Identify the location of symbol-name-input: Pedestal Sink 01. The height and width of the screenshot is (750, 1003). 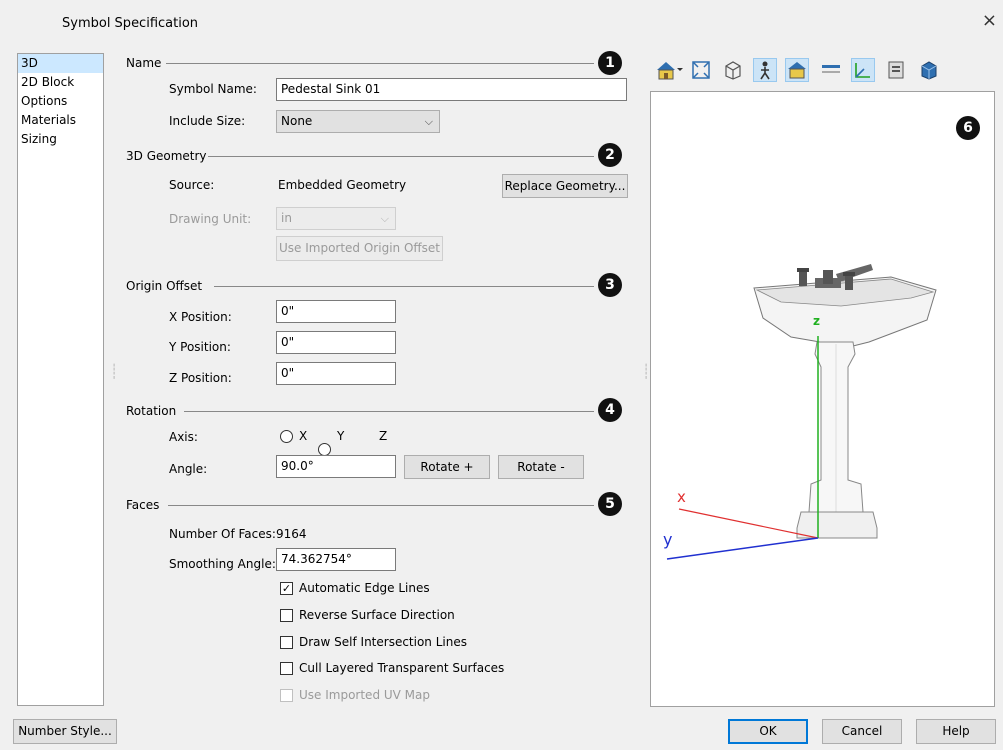
(451, 89).